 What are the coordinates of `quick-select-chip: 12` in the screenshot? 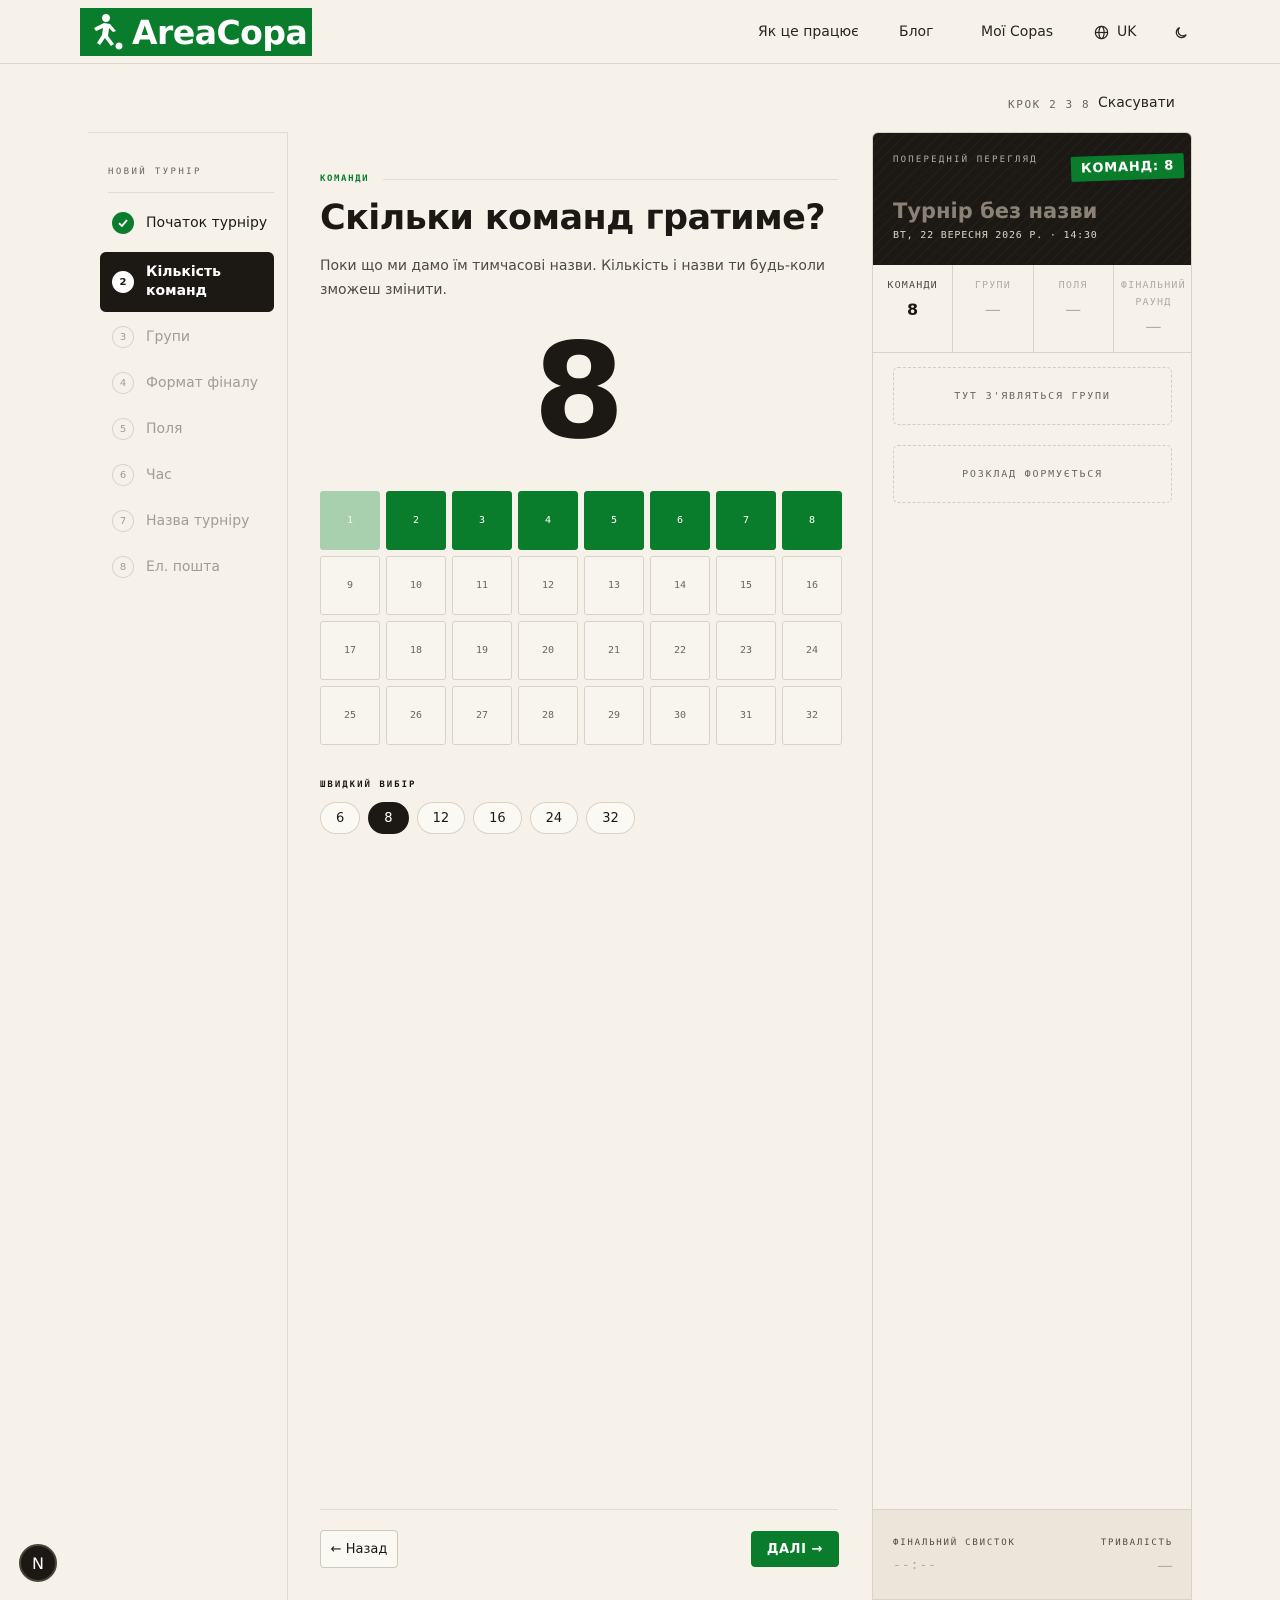 It's located at (441, 818).